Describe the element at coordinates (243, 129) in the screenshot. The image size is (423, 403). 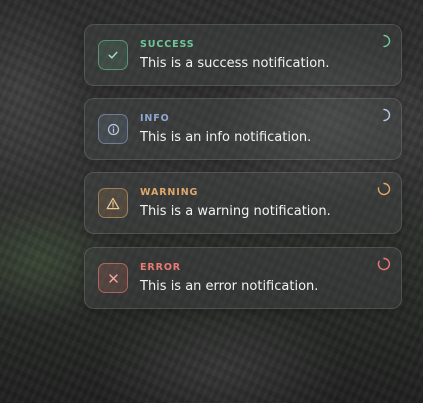
I see `info-notification: INFO This is an info notification.` at that location.